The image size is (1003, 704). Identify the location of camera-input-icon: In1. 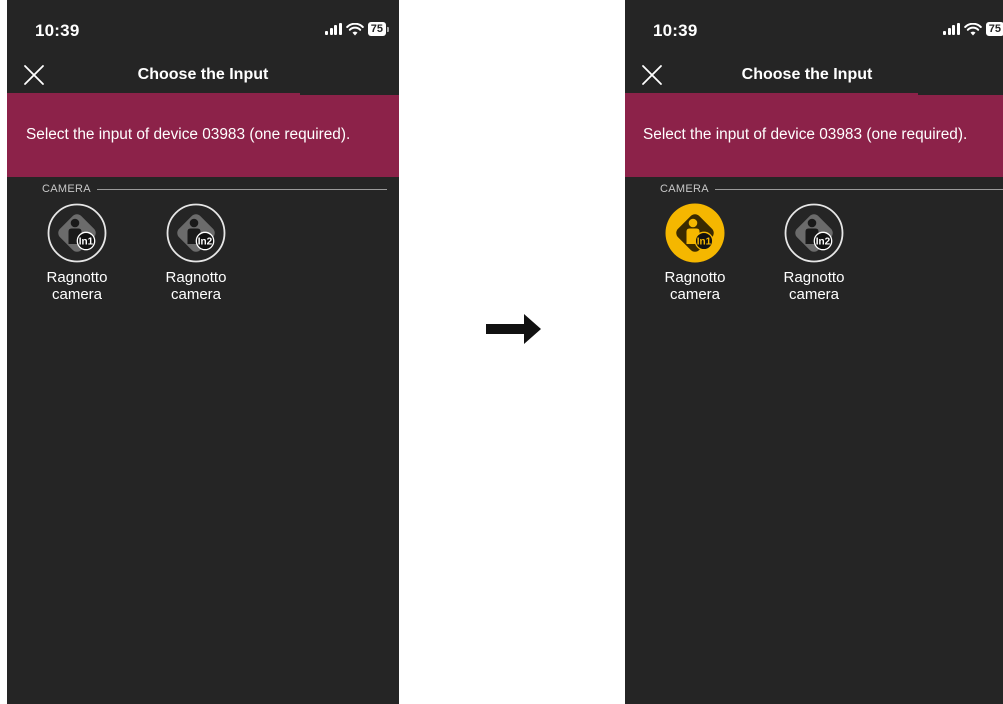
(77, 233).